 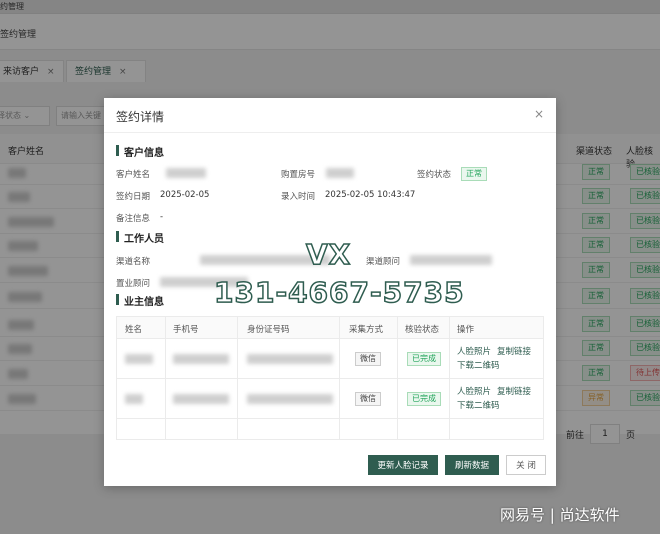 What do you see at coordinates (474, 174) in the screenshot?
I see `sign-status-badge: 正常` at bounding box center [474, 174].